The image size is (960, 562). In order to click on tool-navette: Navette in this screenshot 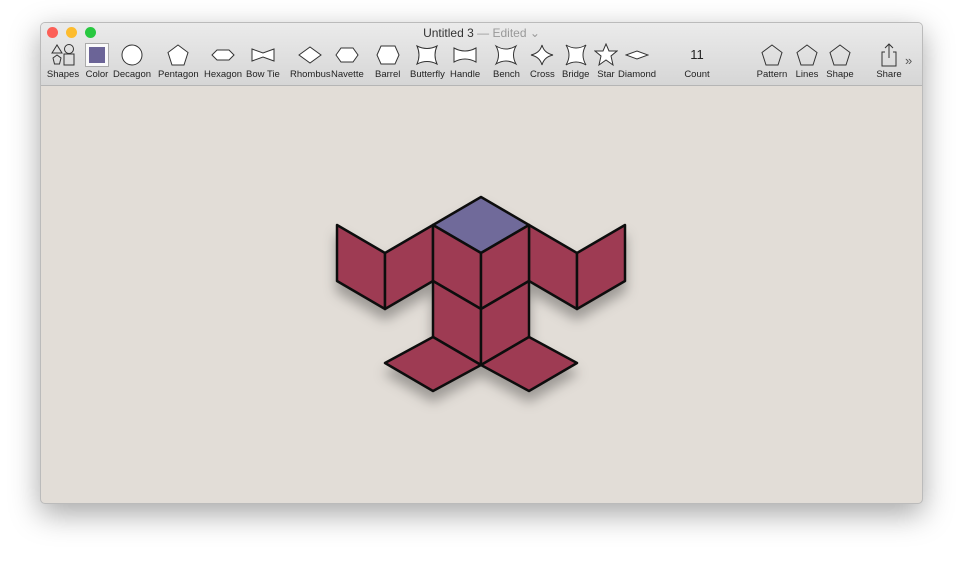, I will do `click(347, 61)`.